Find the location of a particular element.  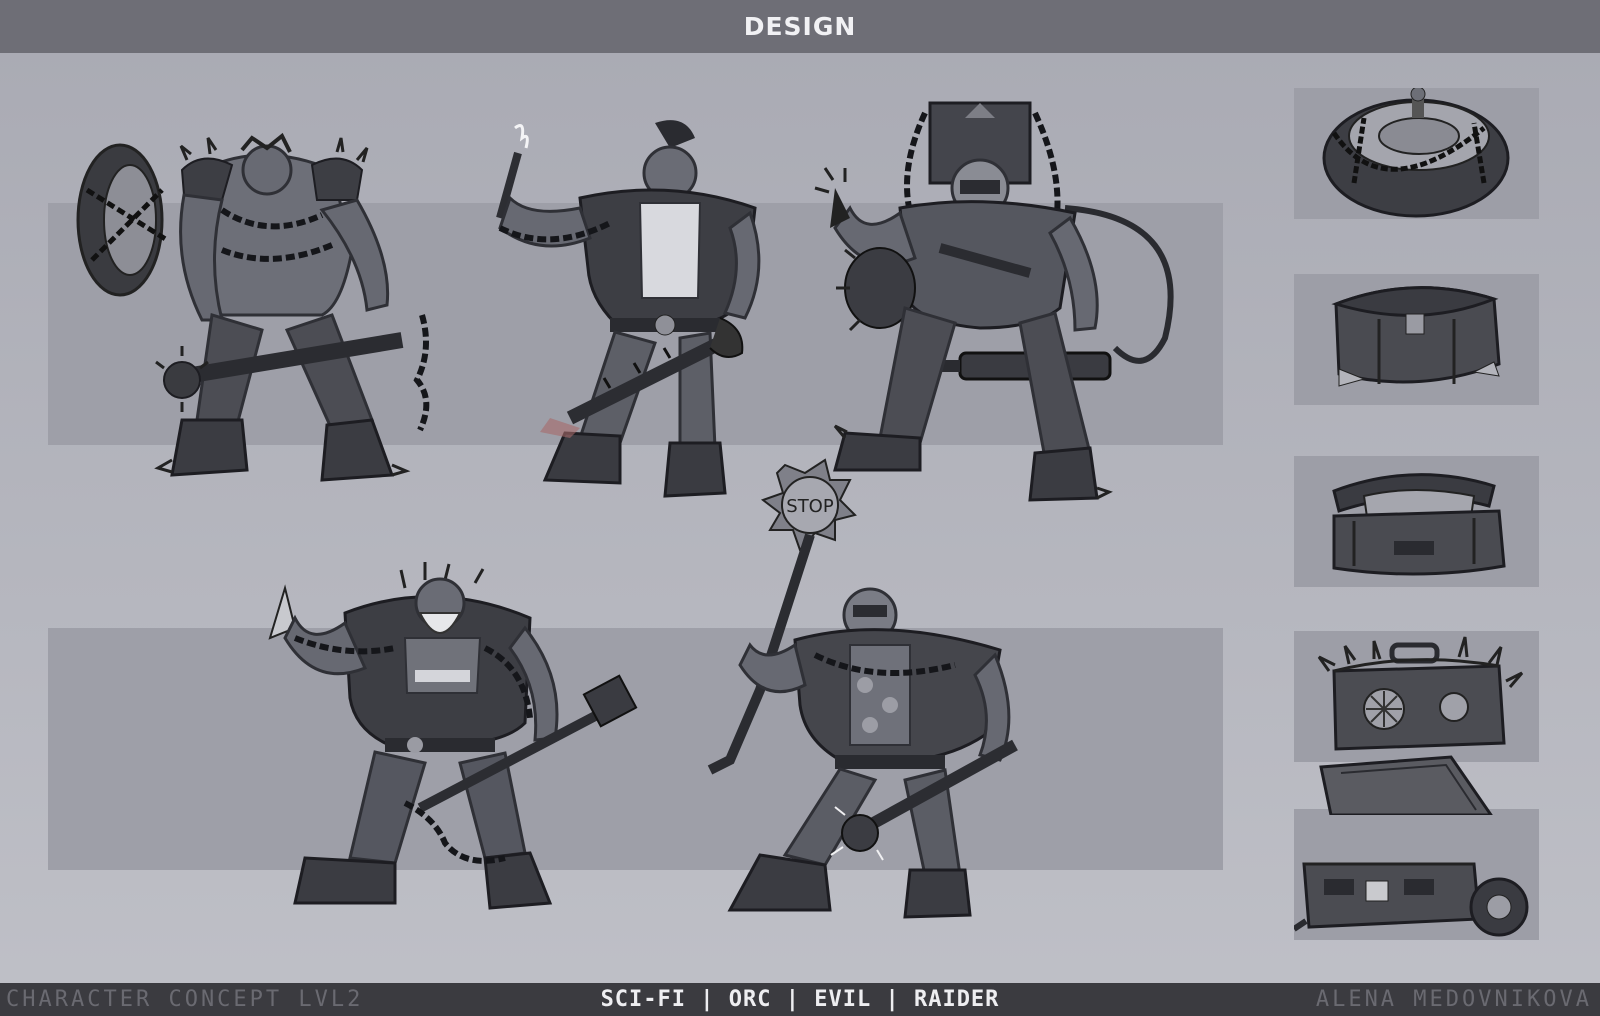

header-bar: DESIGN is located at coordinates (800, 26).